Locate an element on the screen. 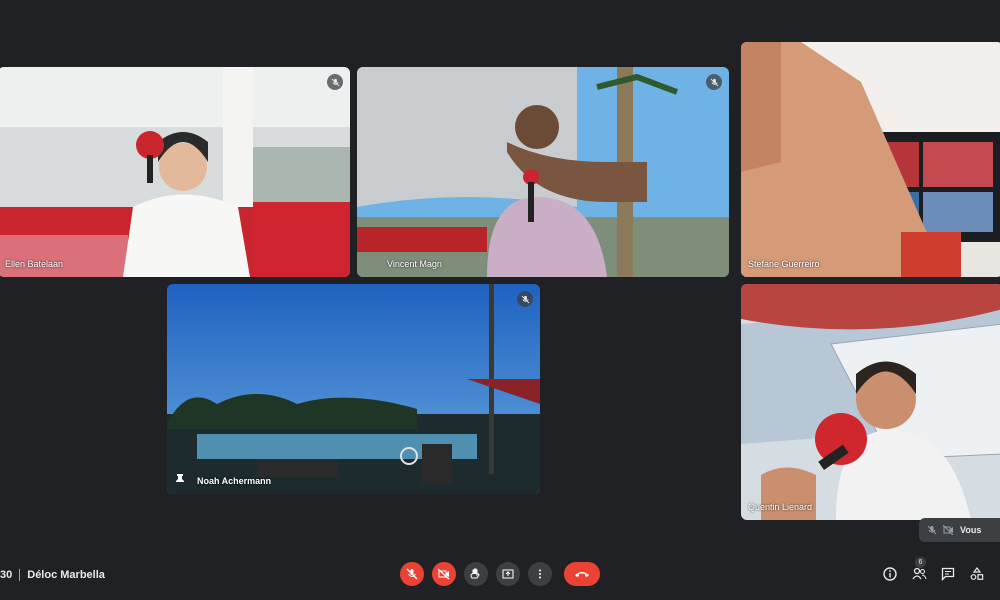  participant-name: Noah Achermann is located at coordinates (234, 481).